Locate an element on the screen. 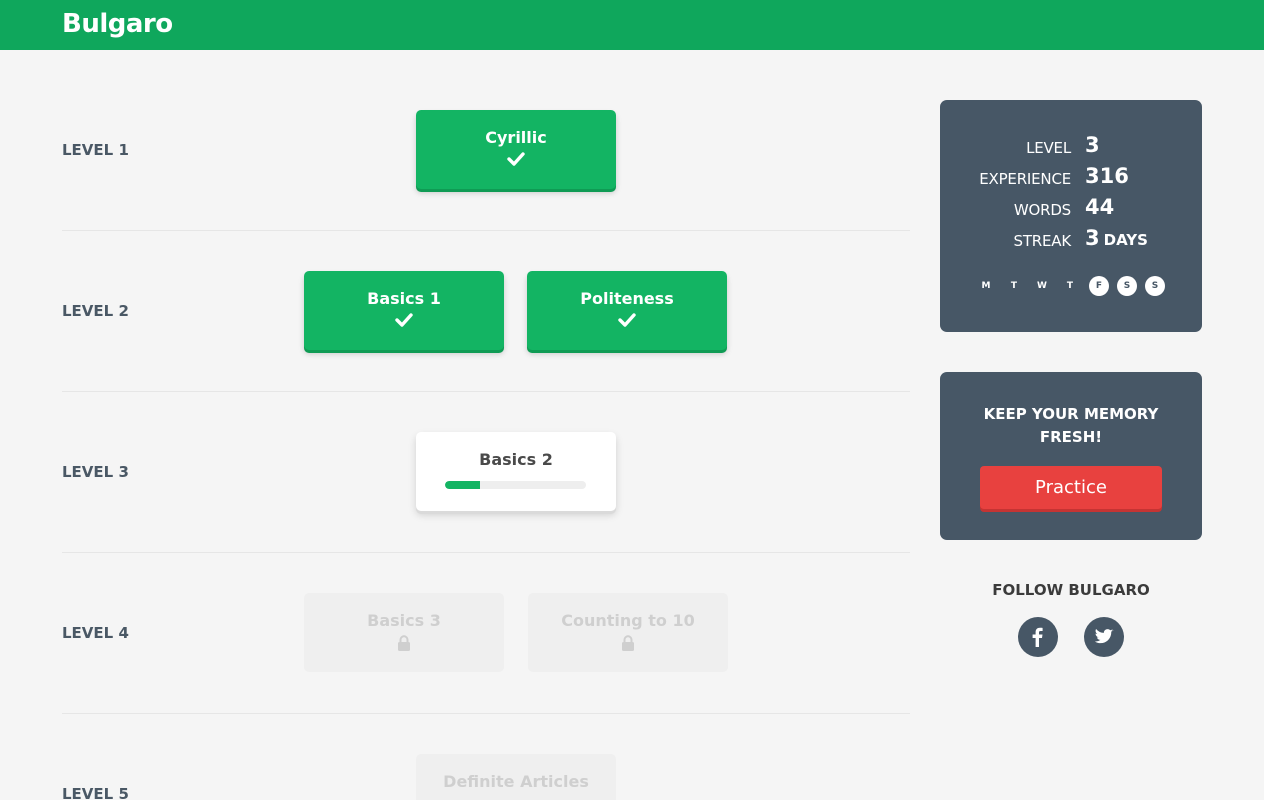  stat-value: 316 is located at coordinates (1107, 176).